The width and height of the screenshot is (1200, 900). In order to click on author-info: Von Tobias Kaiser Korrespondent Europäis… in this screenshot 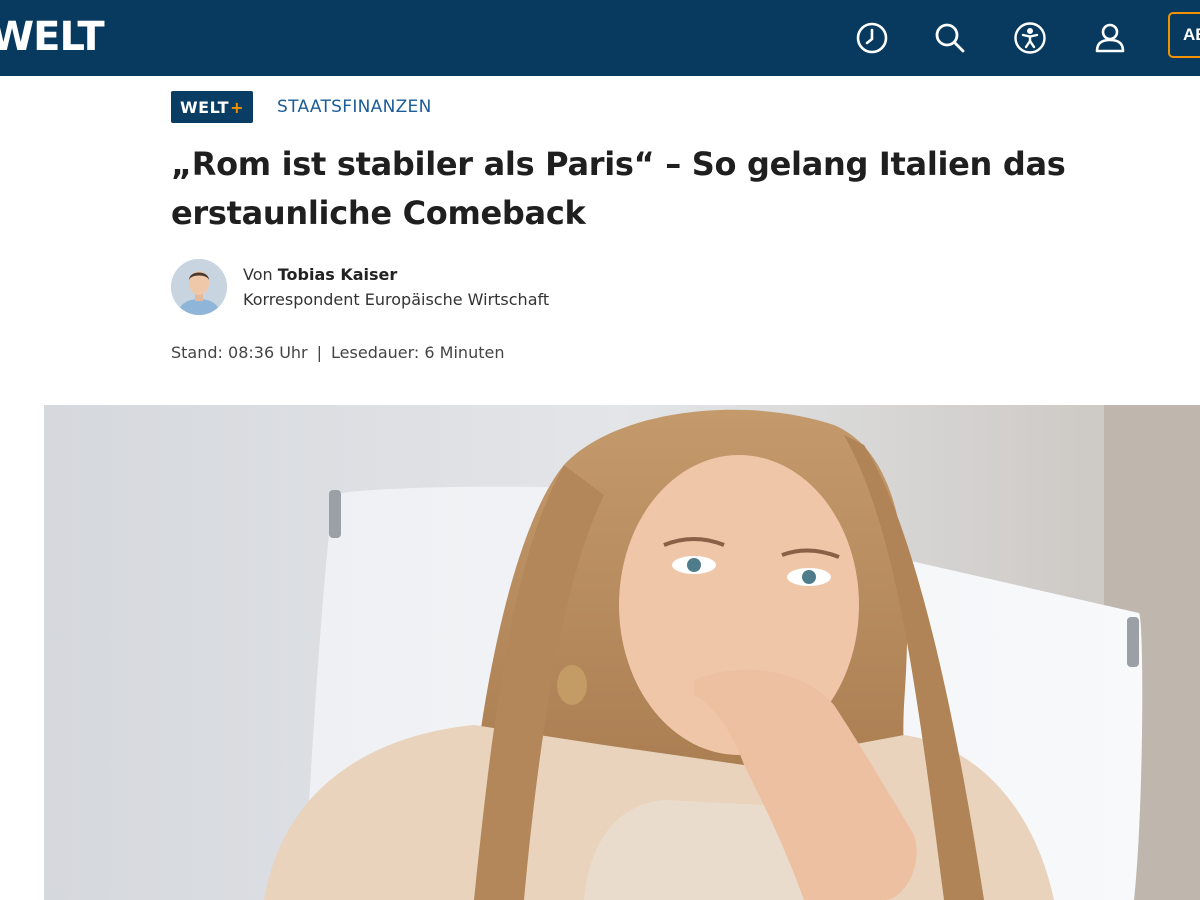, I will do `click(396, 287)`.